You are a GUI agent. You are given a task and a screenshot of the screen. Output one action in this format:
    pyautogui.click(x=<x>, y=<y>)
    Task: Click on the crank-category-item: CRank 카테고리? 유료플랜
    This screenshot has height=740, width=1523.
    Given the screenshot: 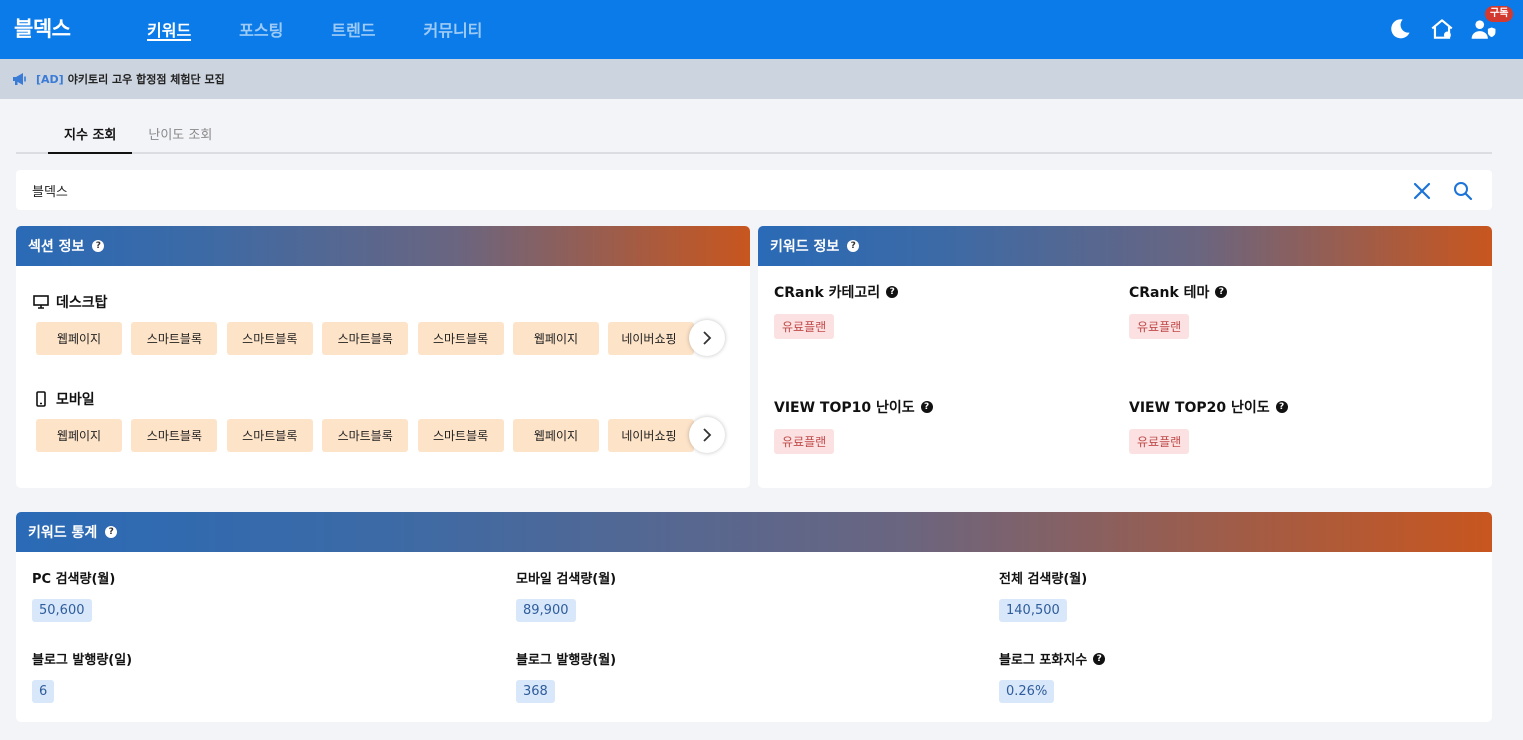 What is the action you would take?
    pyautogui.click(x=836, y=310)
    